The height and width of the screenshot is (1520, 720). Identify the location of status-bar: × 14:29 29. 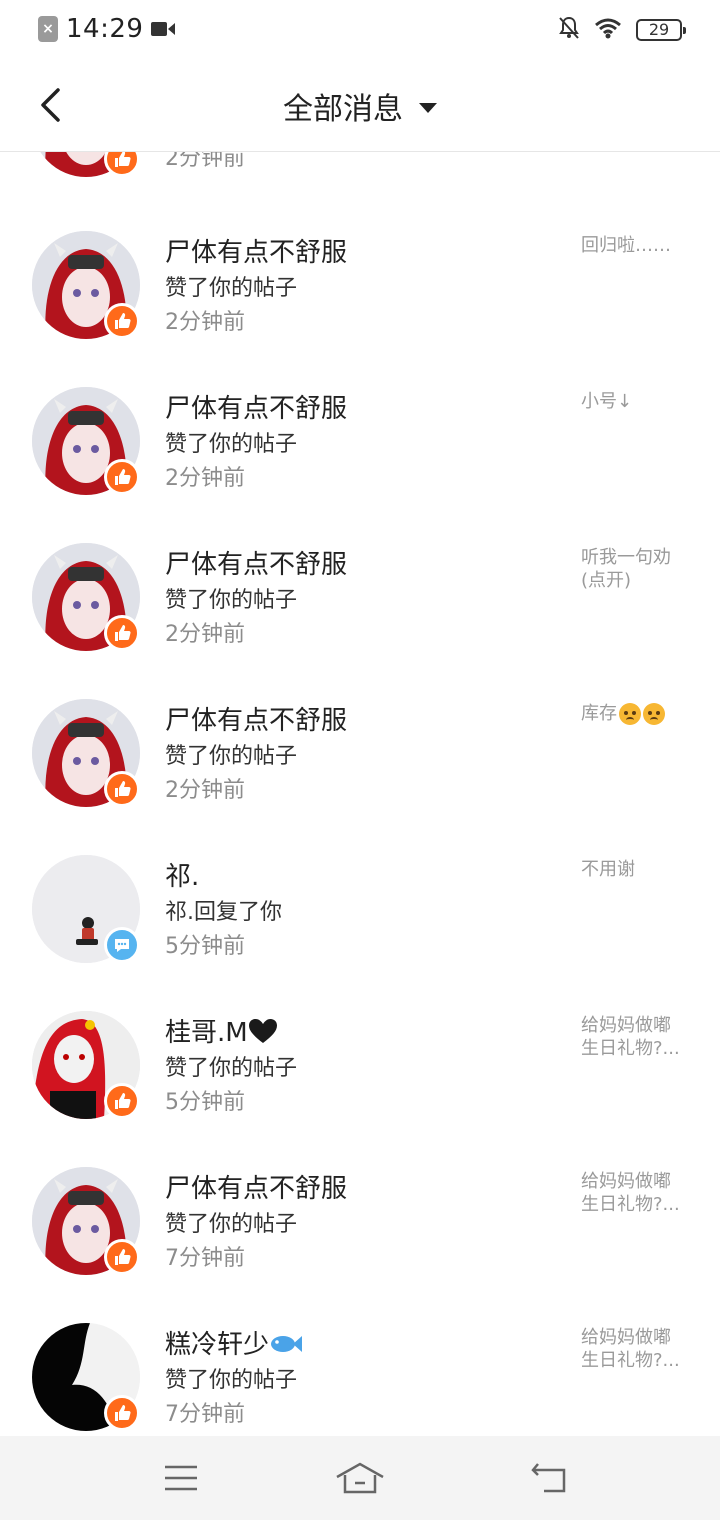
(360, 30).